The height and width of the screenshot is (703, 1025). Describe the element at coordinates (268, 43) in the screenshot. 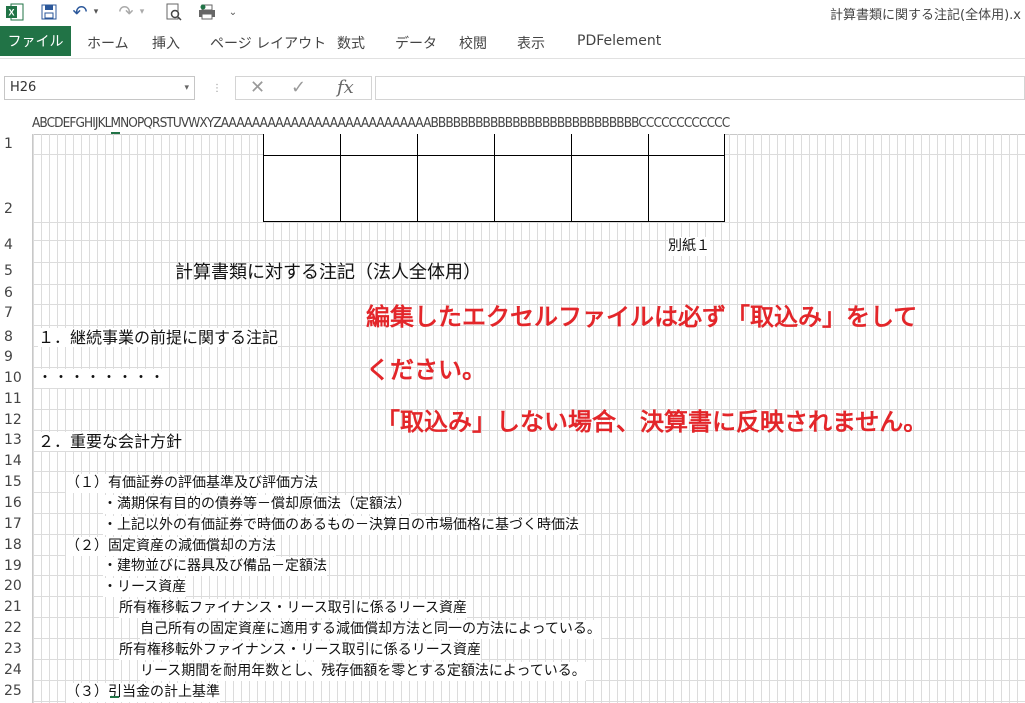

I see `tab-page-layout: ページ レイアウト` at that location.